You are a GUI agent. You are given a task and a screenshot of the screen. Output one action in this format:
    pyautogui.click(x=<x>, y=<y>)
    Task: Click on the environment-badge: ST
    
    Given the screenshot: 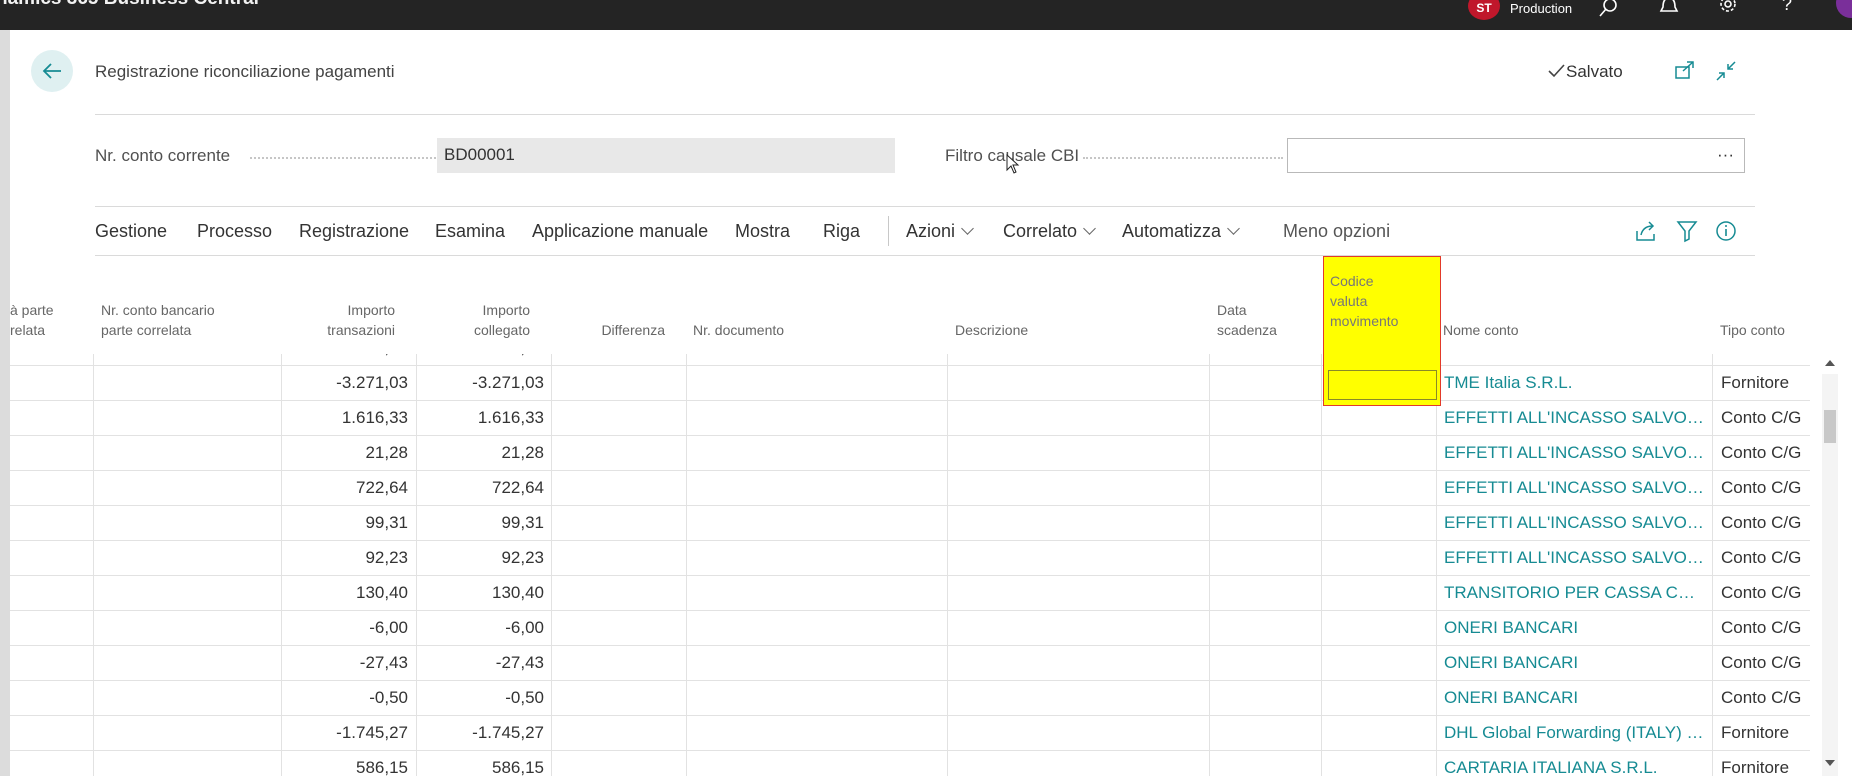 What is the action you would take?
    pyautogui.click(x=1484, y=10)
    